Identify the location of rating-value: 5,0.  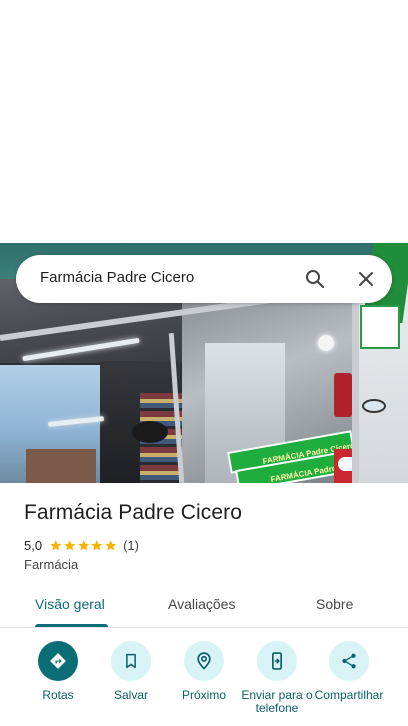
(33, 545).